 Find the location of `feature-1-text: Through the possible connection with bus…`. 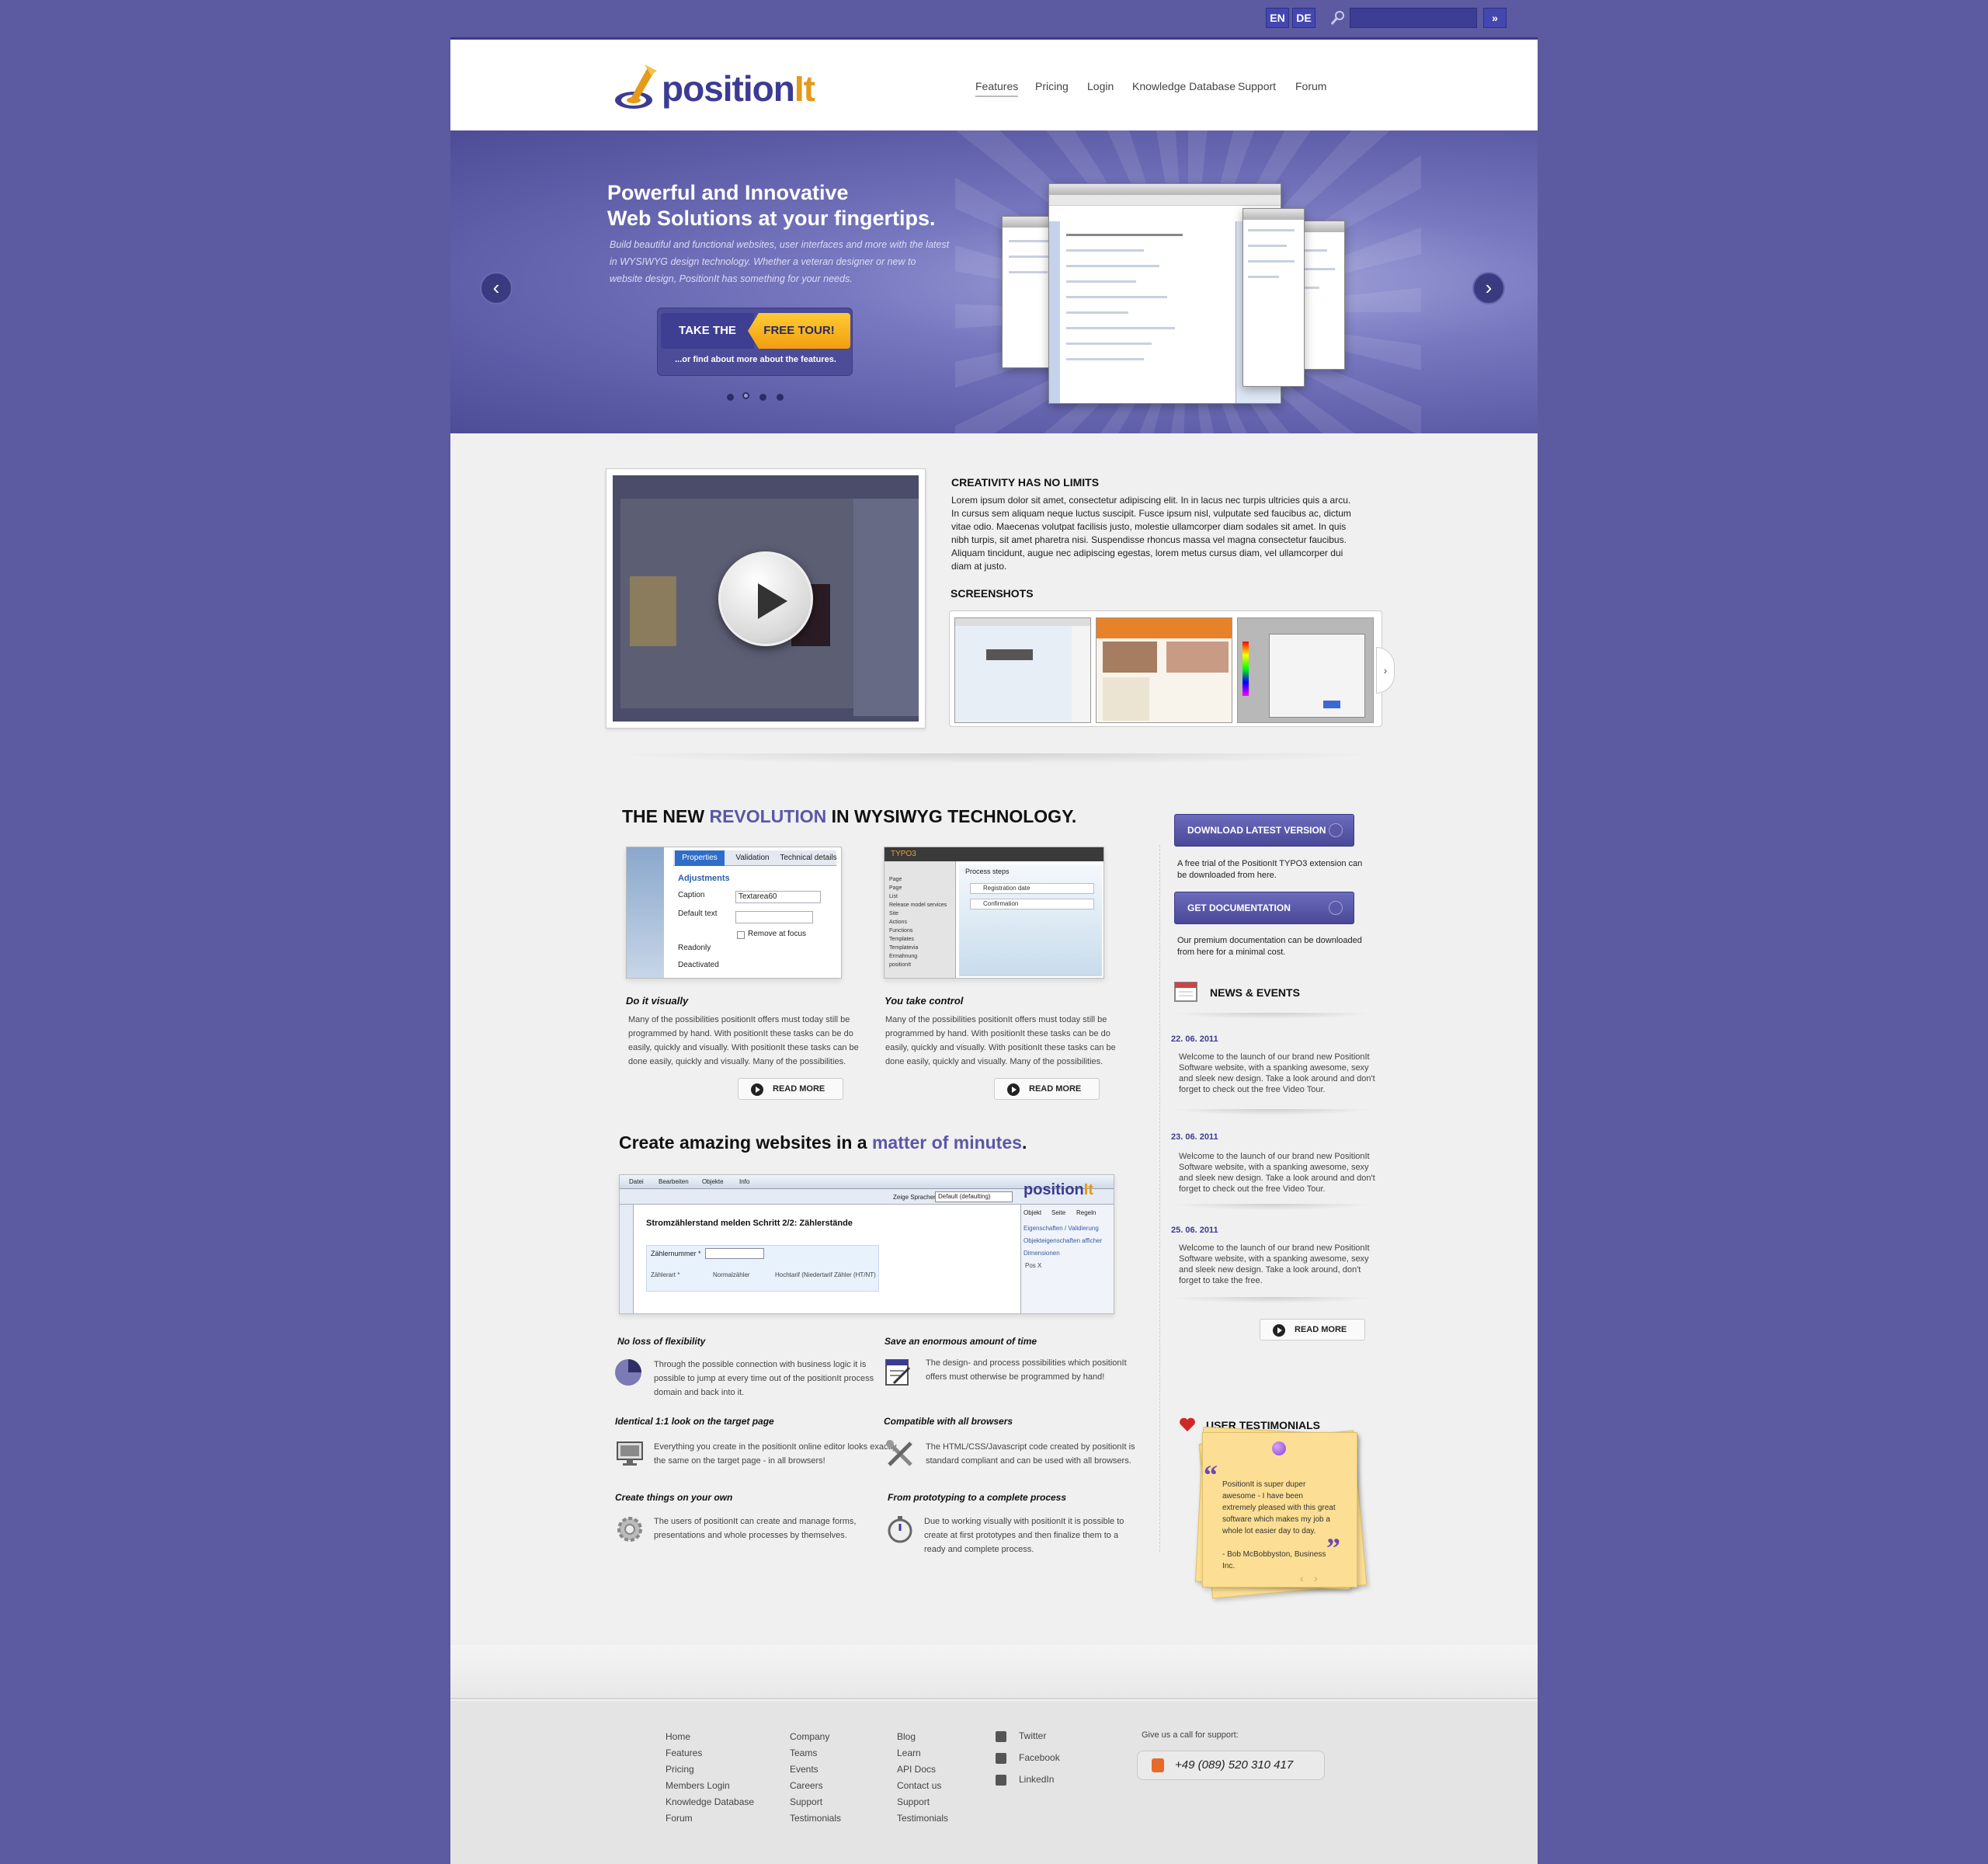

feature-1-text: Through the possible connection with bus… is located at coordinates (764, 1378).